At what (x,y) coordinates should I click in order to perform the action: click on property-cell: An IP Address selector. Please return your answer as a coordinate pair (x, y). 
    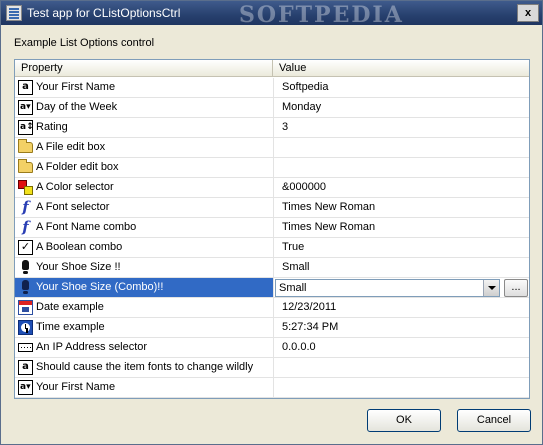
    Looking at the image, I should click on (144, 347).